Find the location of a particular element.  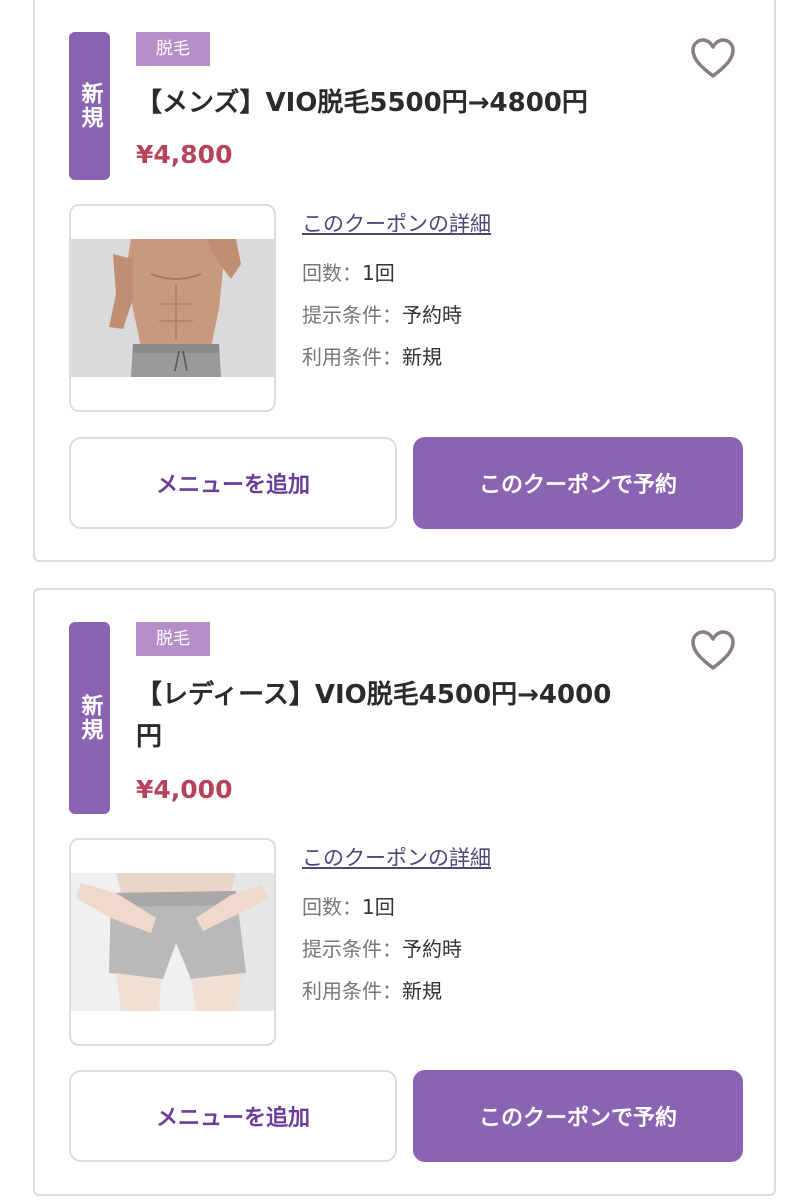

coupon-title: 【メンズ】VIO脱毛5500円→4800円 is located at coordinates (362, 103).